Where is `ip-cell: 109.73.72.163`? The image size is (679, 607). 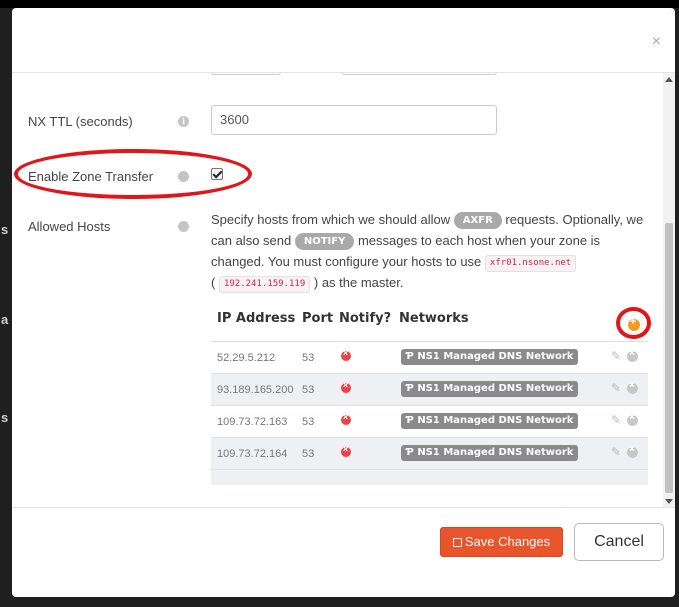 ip-cell: 109.73.72.163 is located at coordinates (252, 422).